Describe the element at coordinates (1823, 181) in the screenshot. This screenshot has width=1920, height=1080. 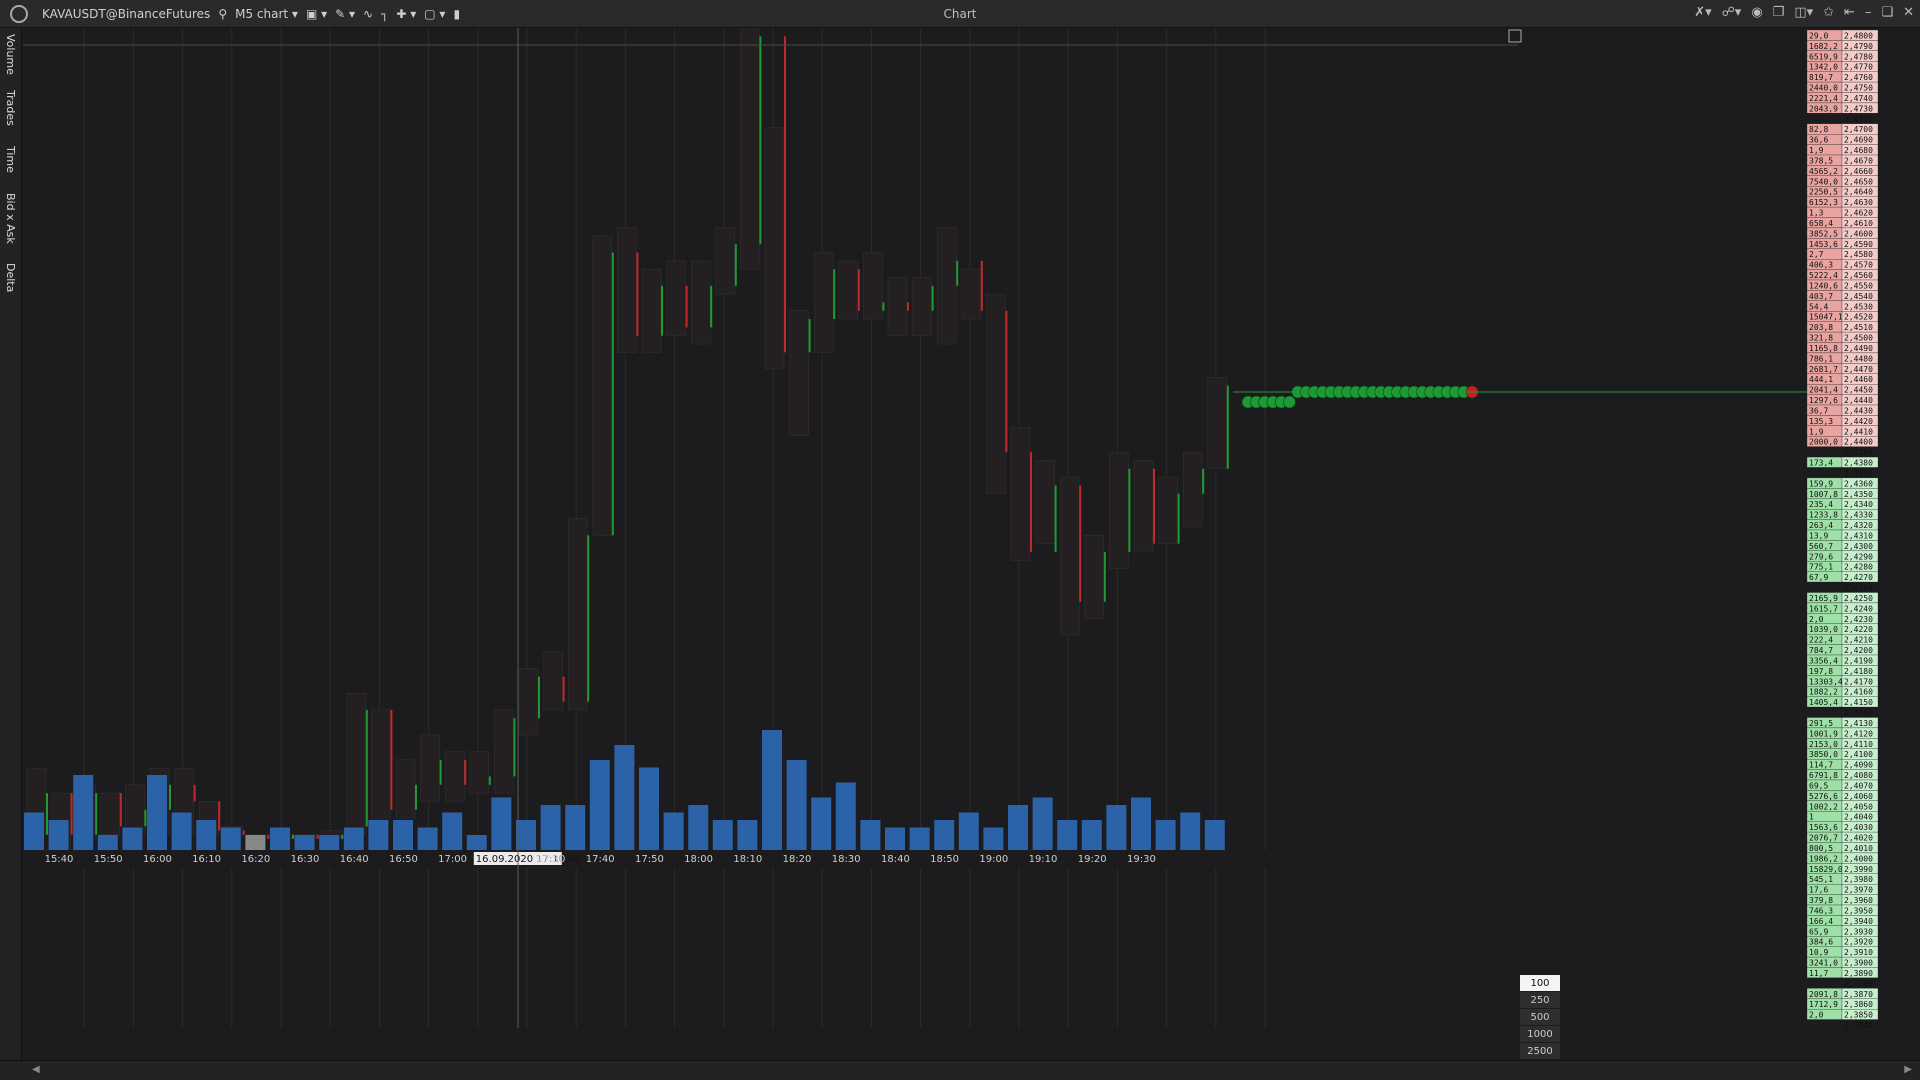
I see `ladder-size: 7540,0` at that location.